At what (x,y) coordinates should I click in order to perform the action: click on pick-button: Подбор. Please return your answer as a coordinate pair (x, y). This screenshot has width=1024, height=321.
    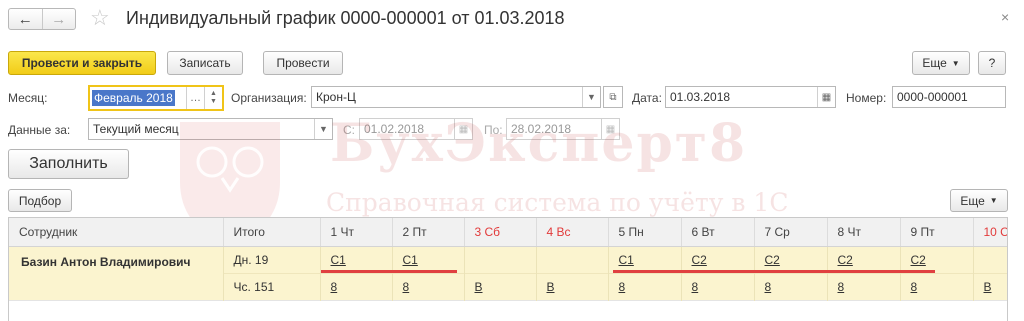
    Looking at the image, I should click on (40, 200).